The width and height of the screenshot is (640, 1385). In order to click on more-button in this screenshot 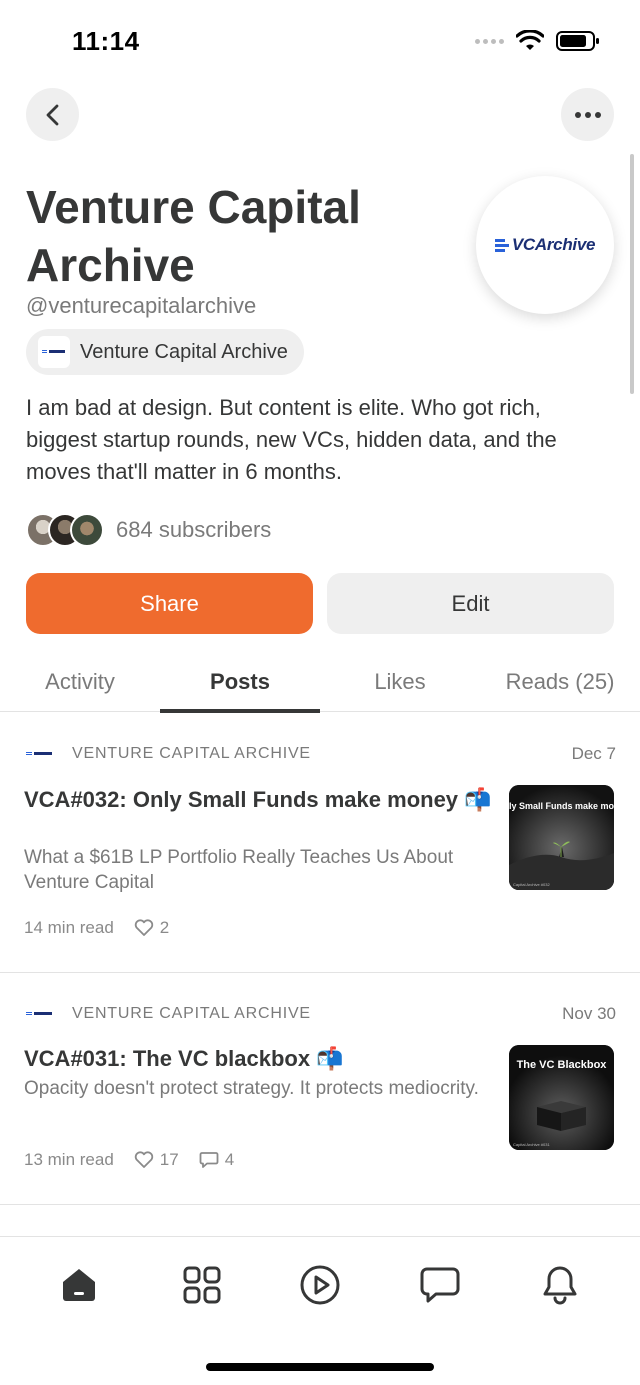, I will do `click(587, 114)`.